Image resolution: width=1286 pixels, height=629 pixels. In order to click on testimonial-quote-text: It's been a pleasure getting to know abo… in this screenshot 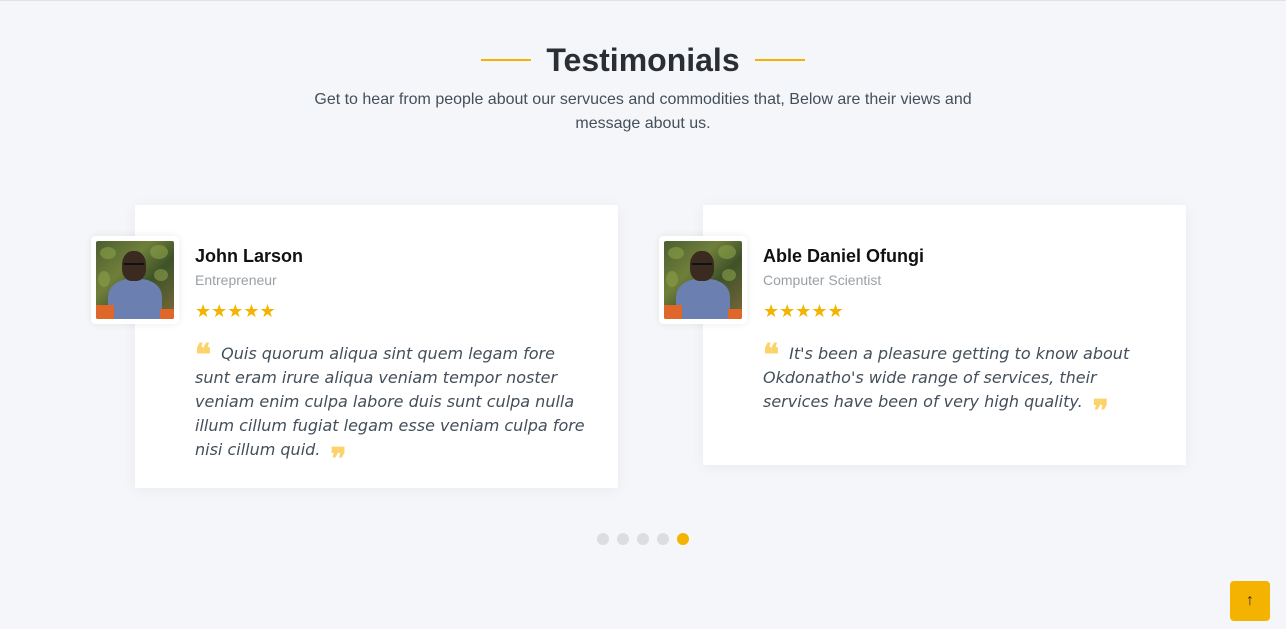, I will do `click(946, 377)`.